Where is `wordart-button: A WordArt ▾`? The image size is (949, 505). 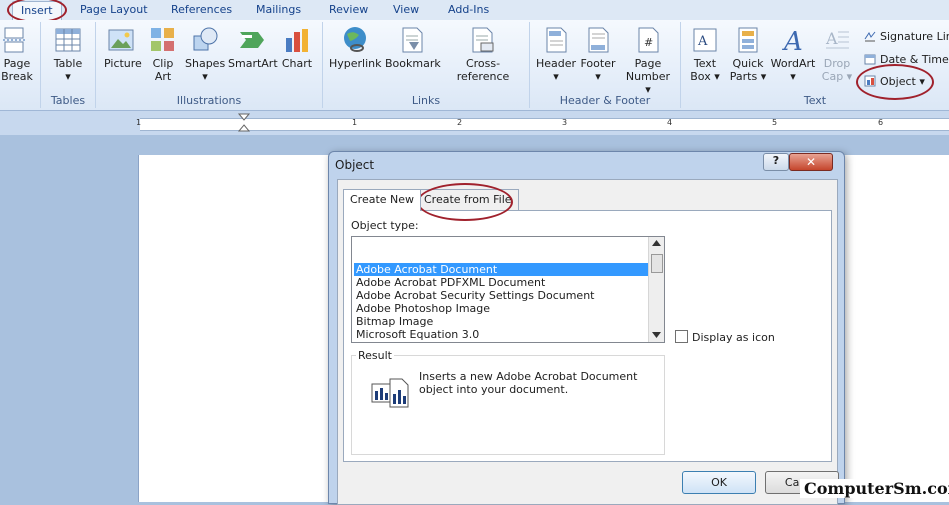 wordart-button: A WordArt ▾ is located at coordinates (793, 54).